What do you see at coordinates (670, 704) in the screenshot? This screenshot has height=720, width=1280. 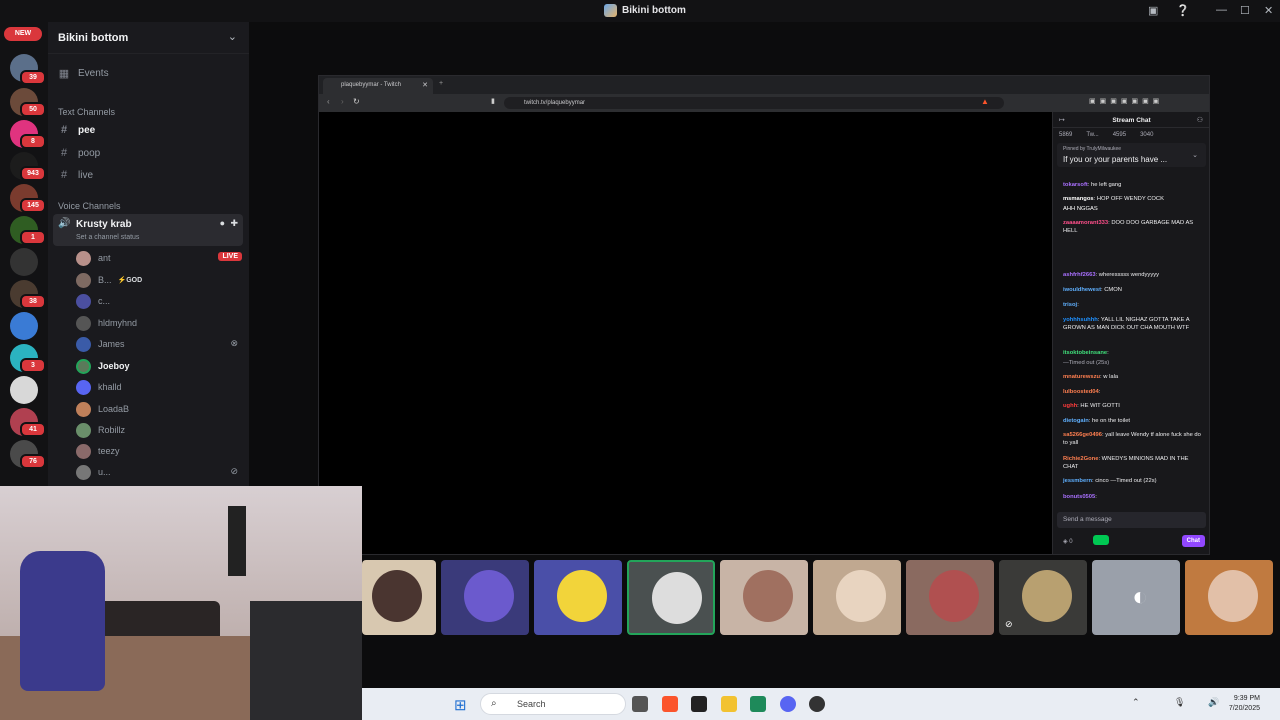 I see `brave-icon` at bounding box center [670, 704].